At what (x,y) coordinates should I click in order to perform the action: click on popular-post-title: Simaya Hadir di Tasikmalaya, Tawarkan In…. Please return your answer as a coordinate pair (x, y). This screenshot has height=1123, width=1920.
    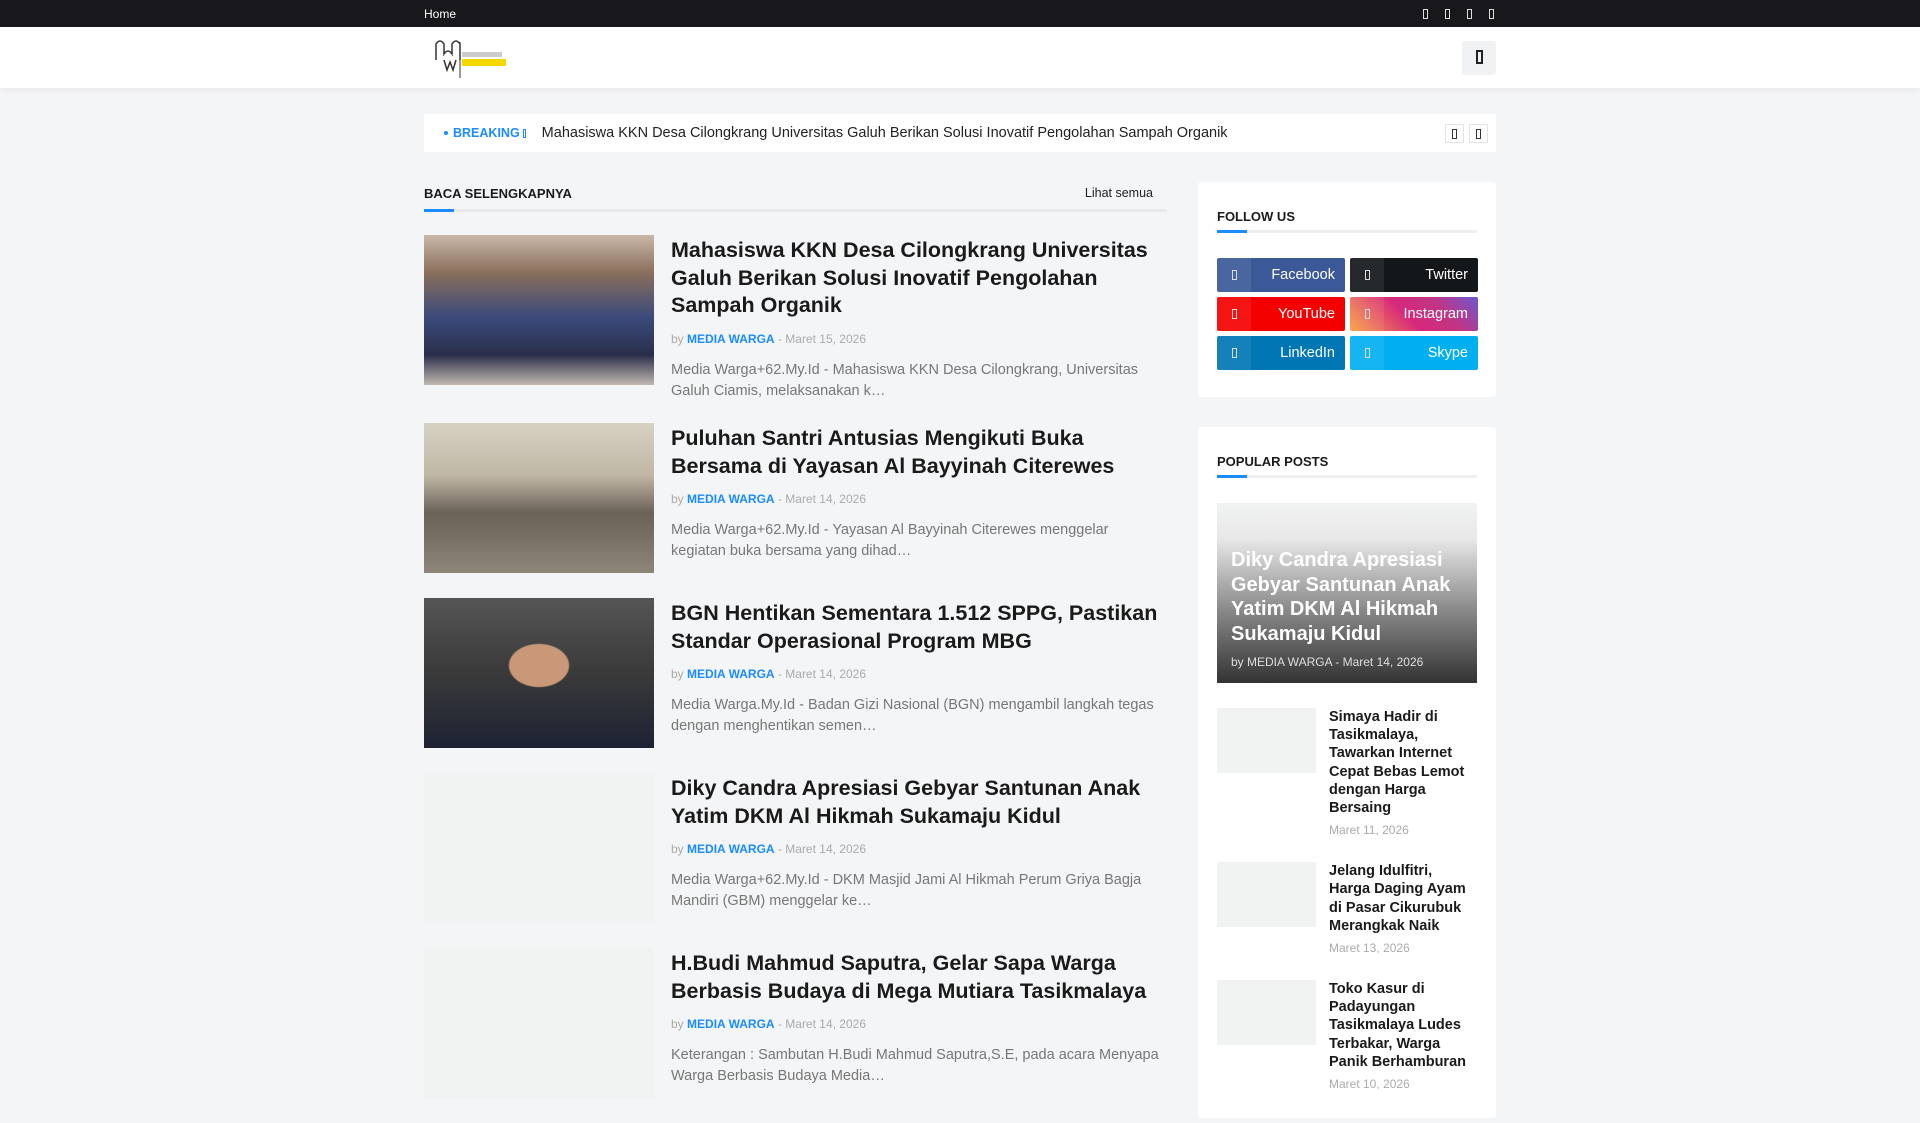
    Looking at the image, I should click on (1403, 762).